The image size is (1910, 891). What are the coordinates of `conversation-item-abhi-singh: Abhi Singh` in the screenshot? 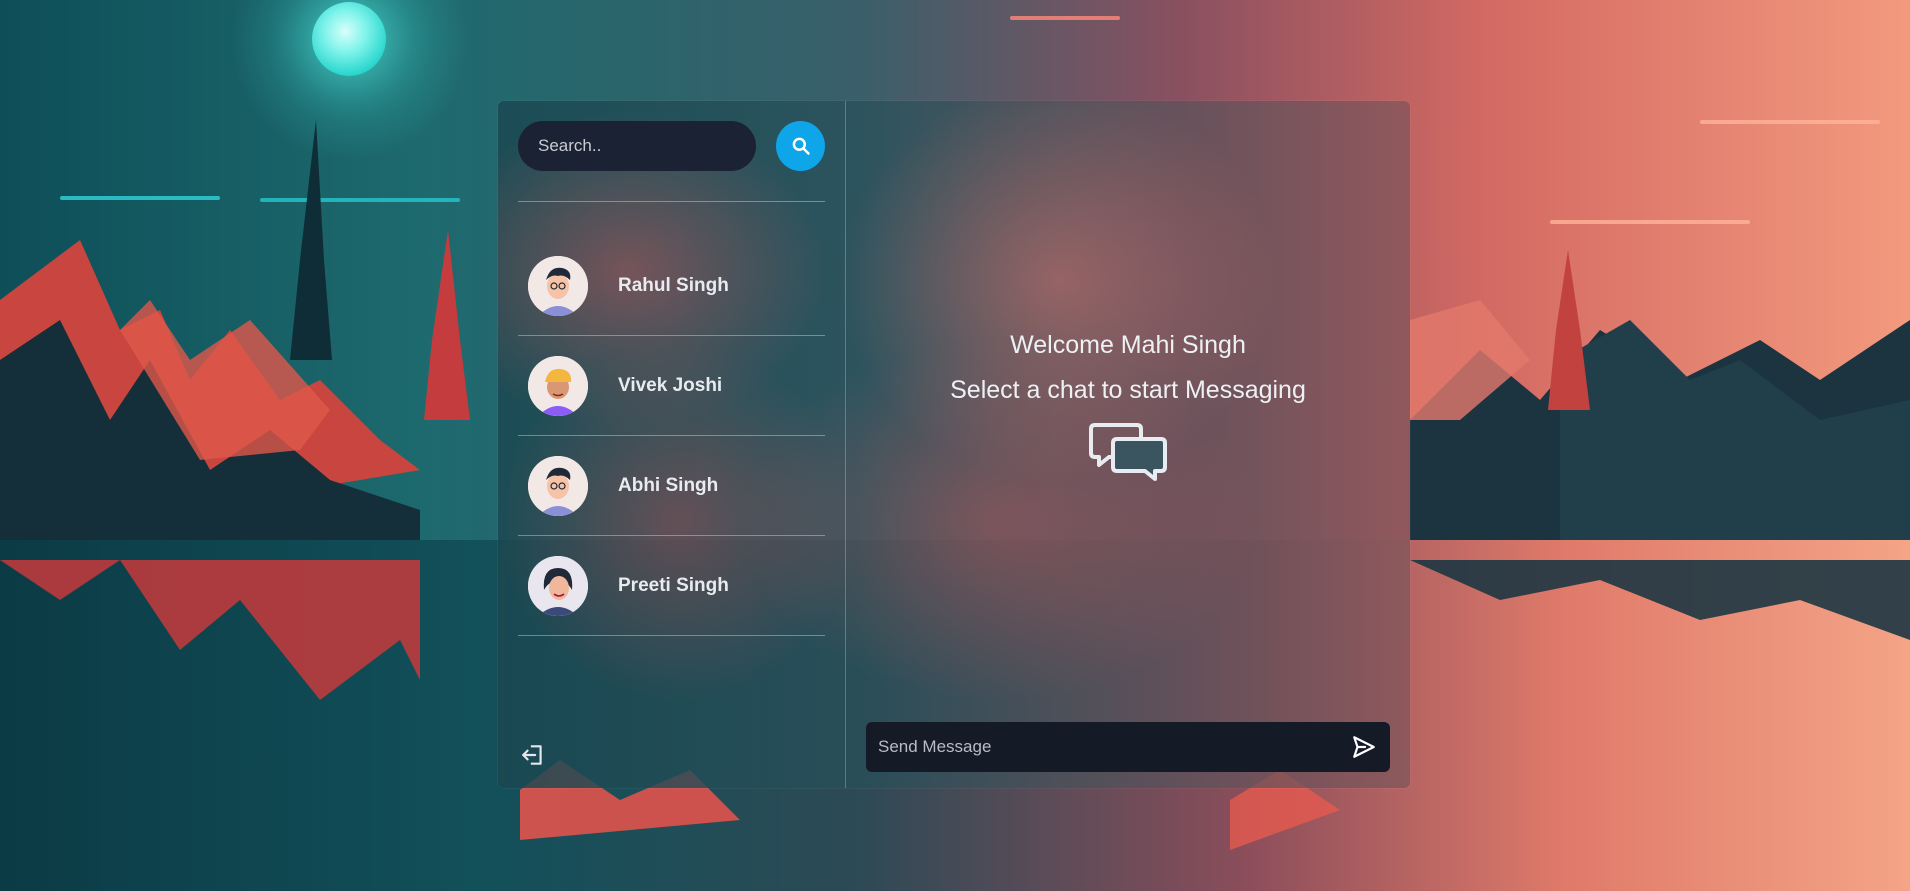 It's located at (671, 486).